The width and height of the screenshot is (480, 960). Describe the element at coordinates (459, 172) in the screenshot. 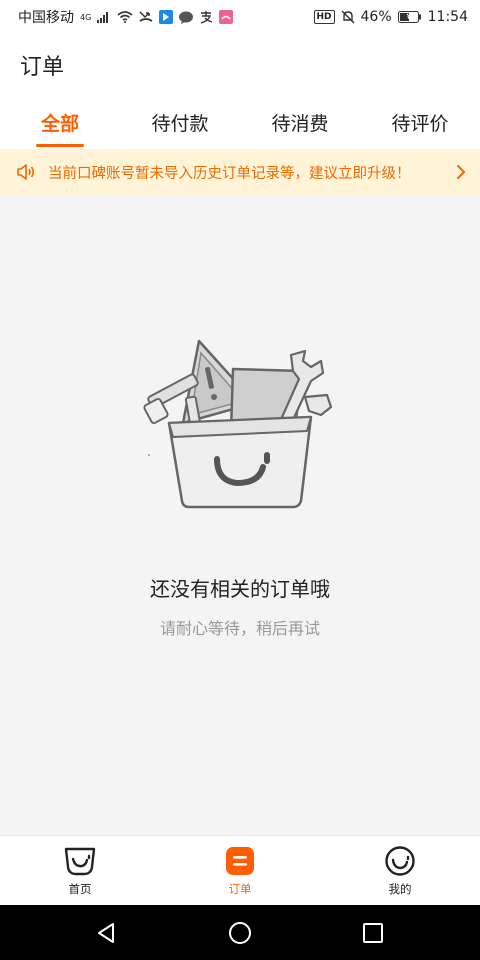

I see `chevron-right-icon` at that location.